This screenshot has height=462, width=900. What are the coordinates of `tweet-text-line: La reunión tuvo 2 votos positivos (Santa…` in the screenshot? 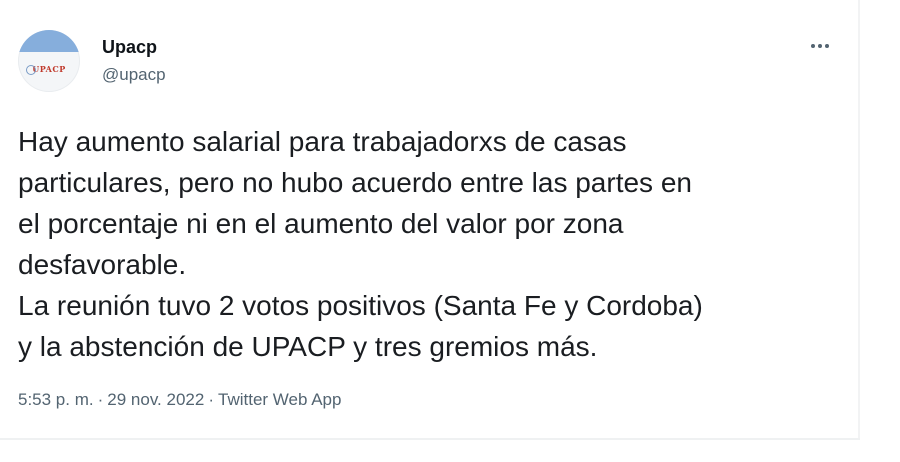 It's located at (360, 305).